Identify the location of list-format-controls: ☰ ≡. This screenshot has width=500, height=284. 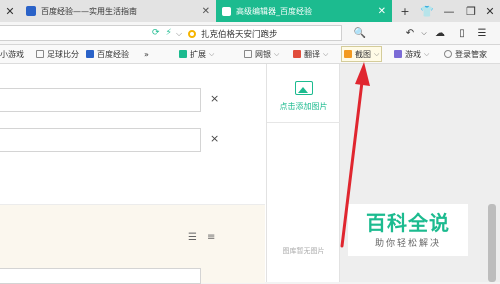
(201, 237).